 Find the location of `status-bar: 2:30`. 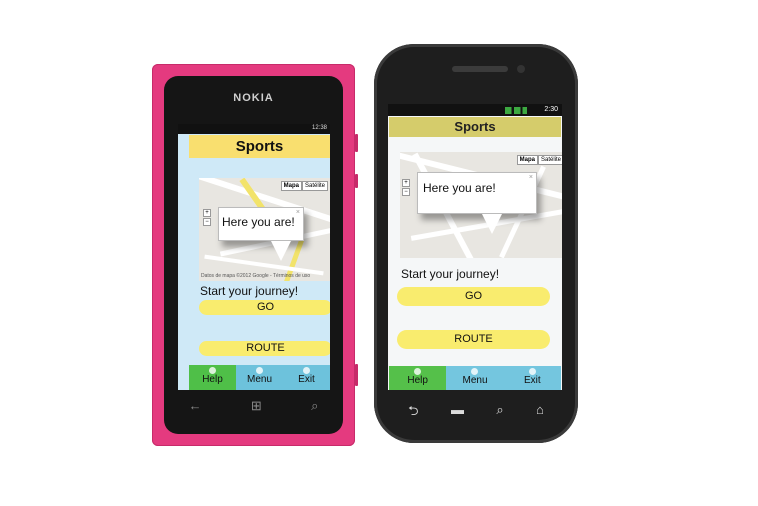

status-bar: 2:30 is located at coordinates (475, 110).